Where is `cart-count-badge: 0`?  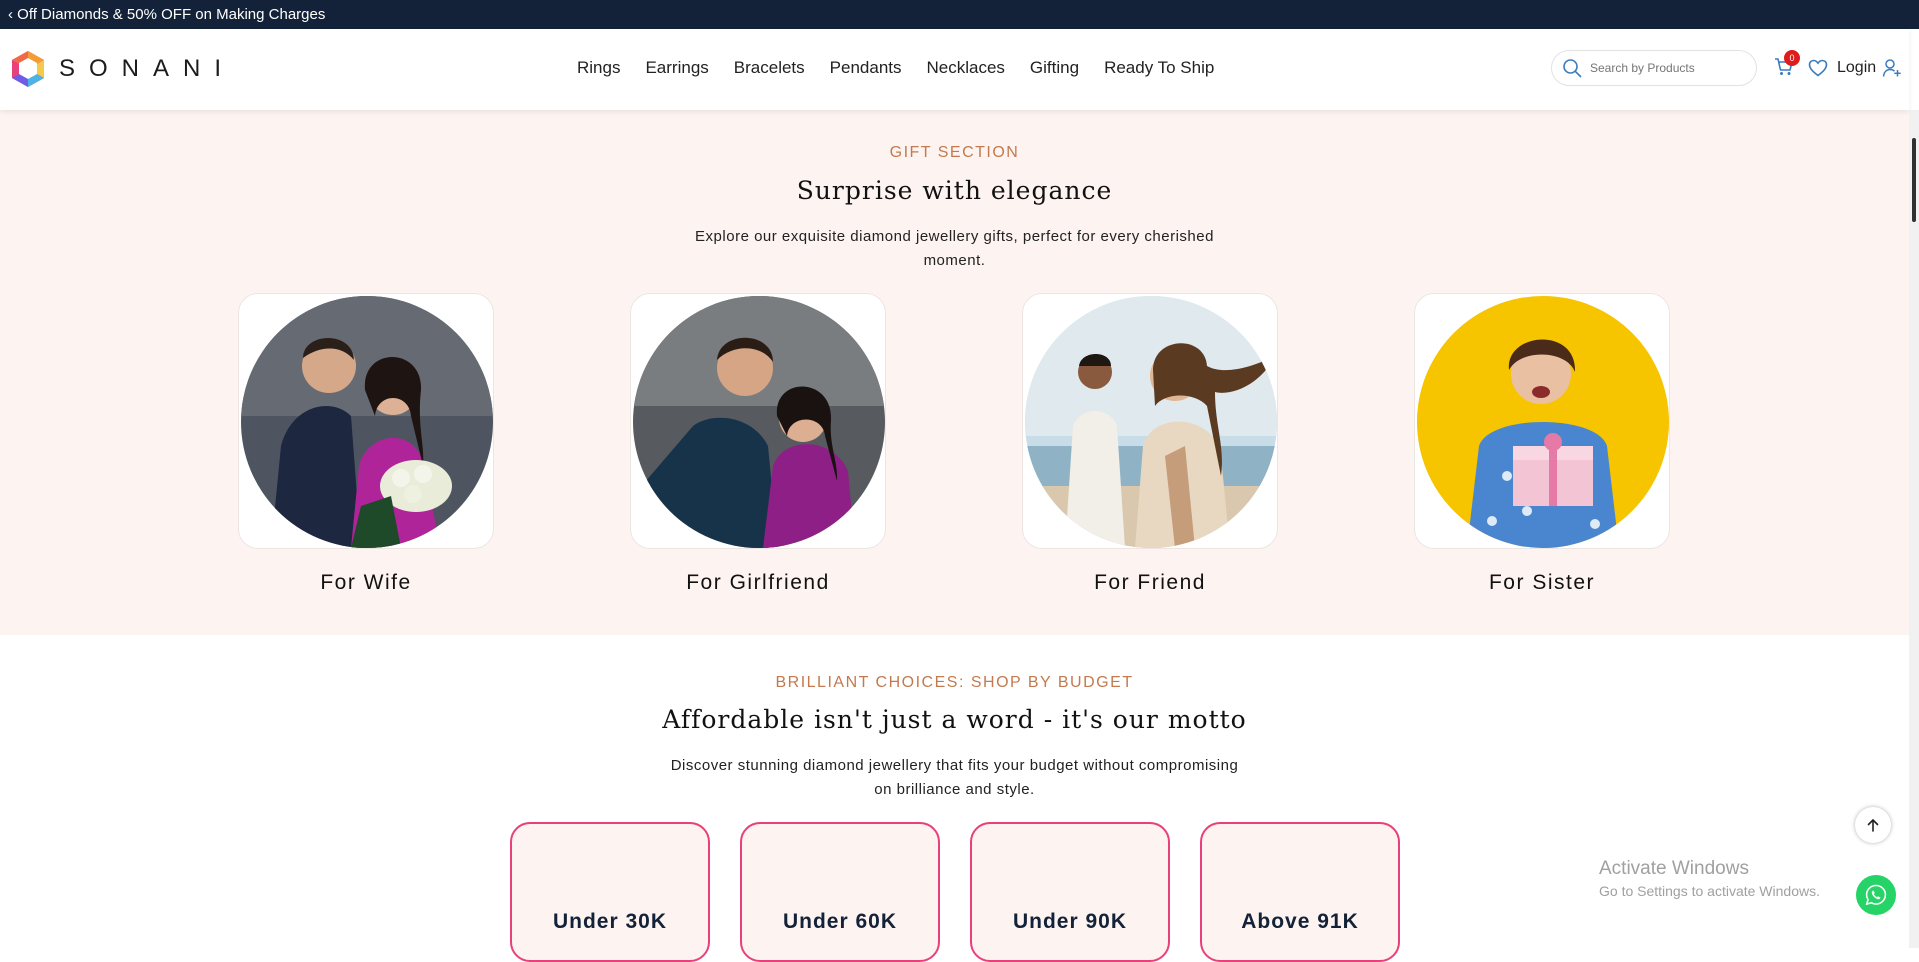 cart-count-badge: 0 is located at coordinates (1792, 58).